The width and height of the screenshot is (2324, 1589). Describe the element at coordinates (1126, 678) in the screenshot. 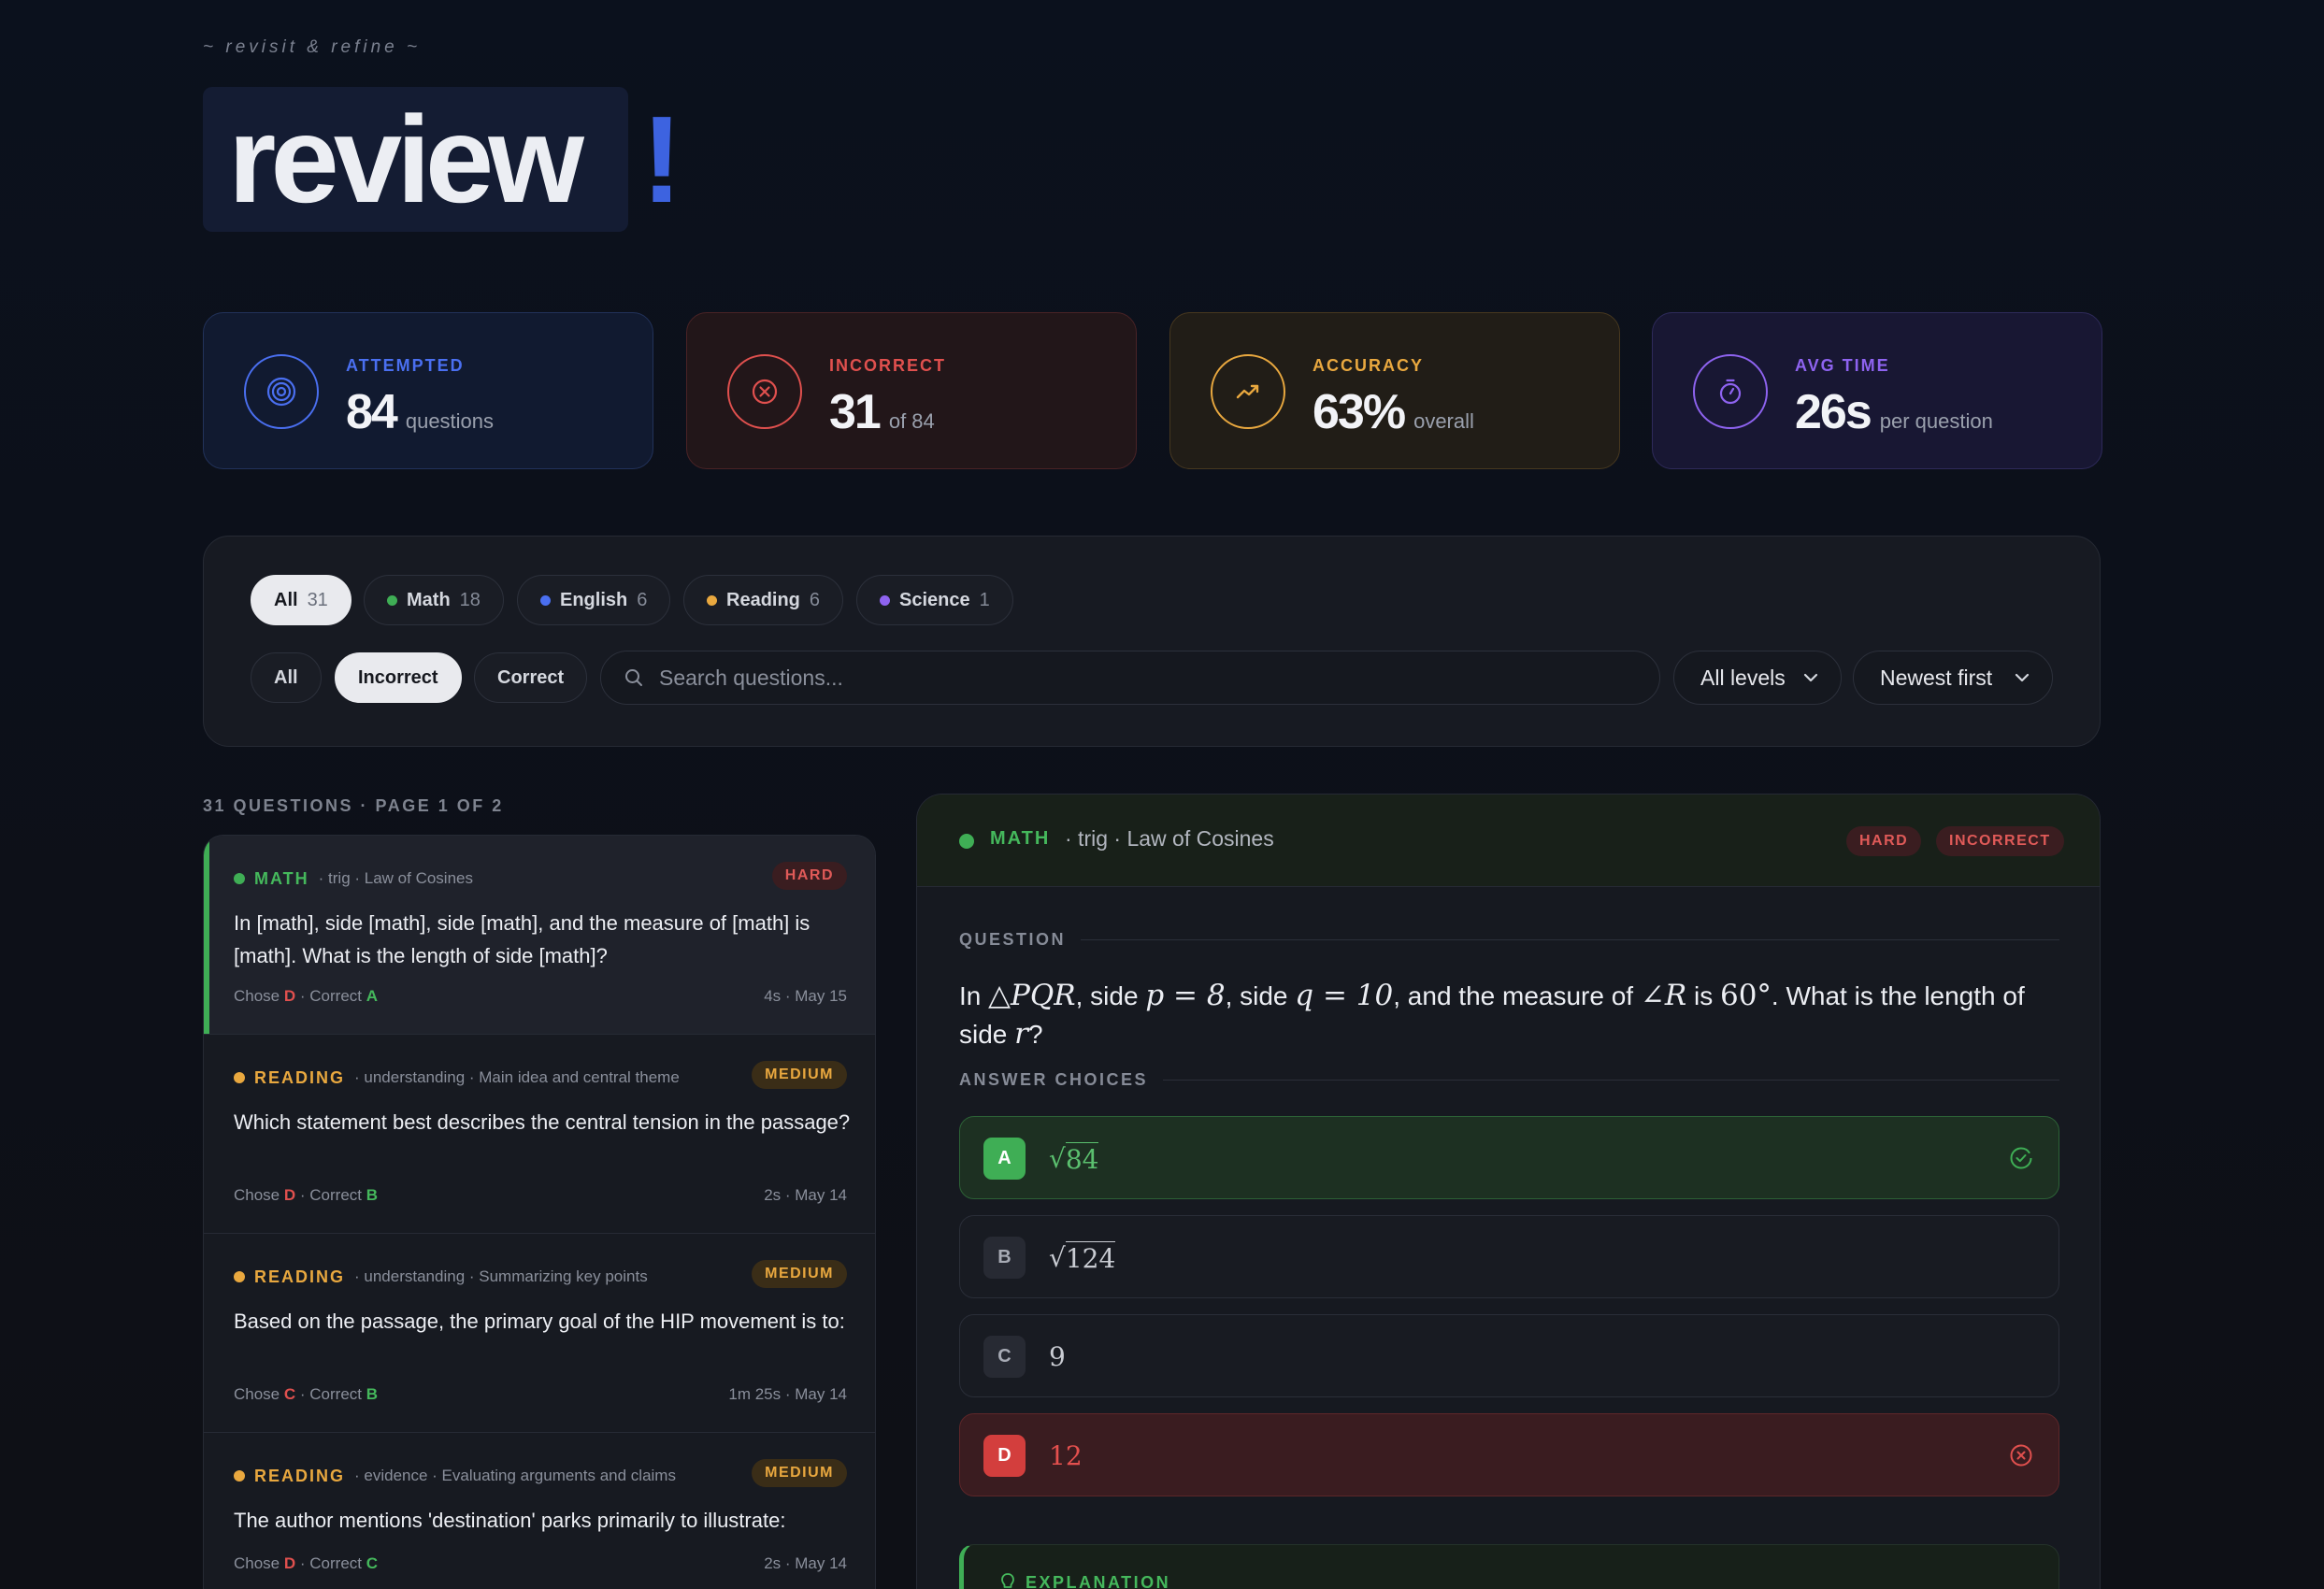

I see `search-input` at that location.